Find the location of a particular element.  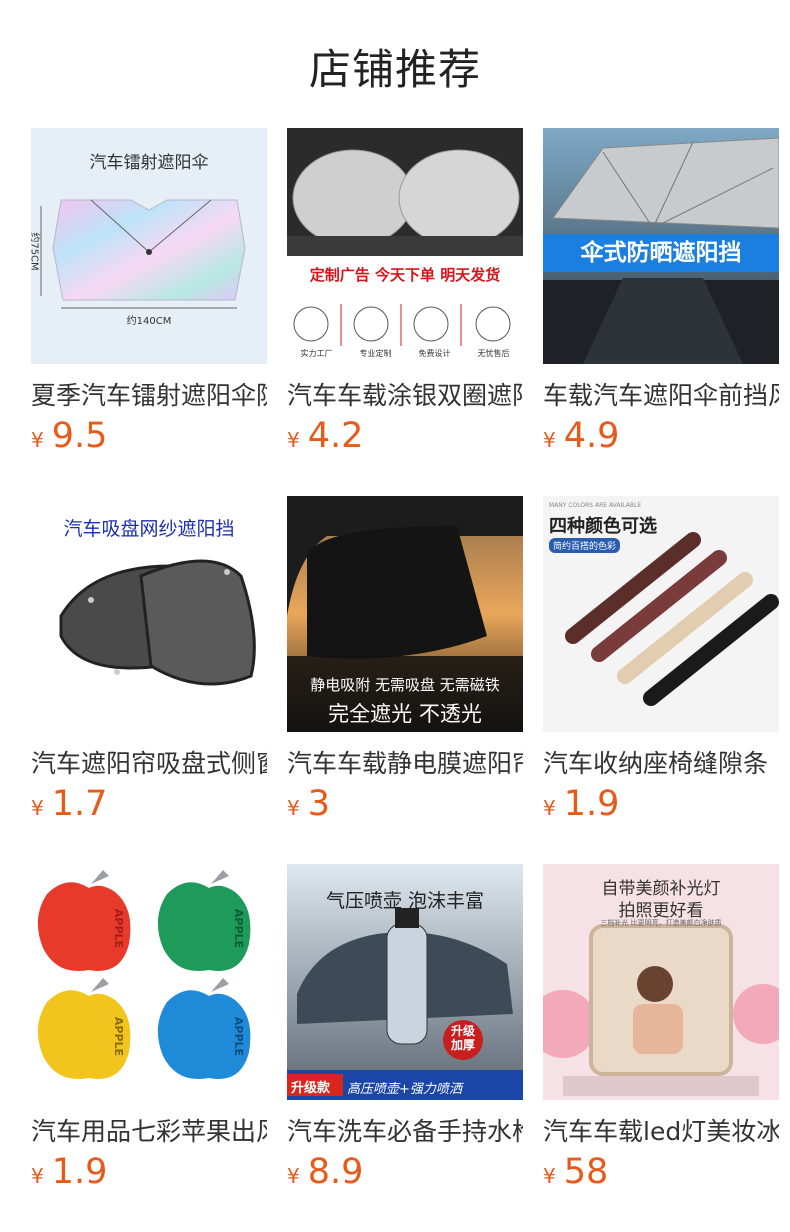

product-price: ¥3 is located at coordinates (308, 804).